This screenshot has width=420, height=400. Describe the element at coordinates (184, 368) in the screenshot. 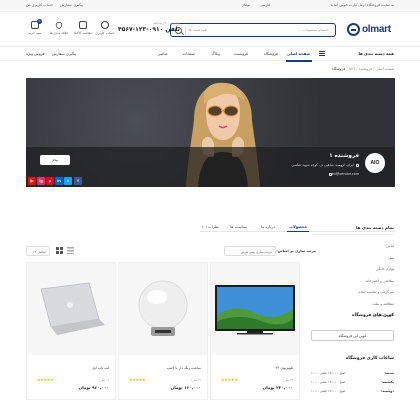

I see `product-name: ساعت زنگ دار با لامپ` at that location.